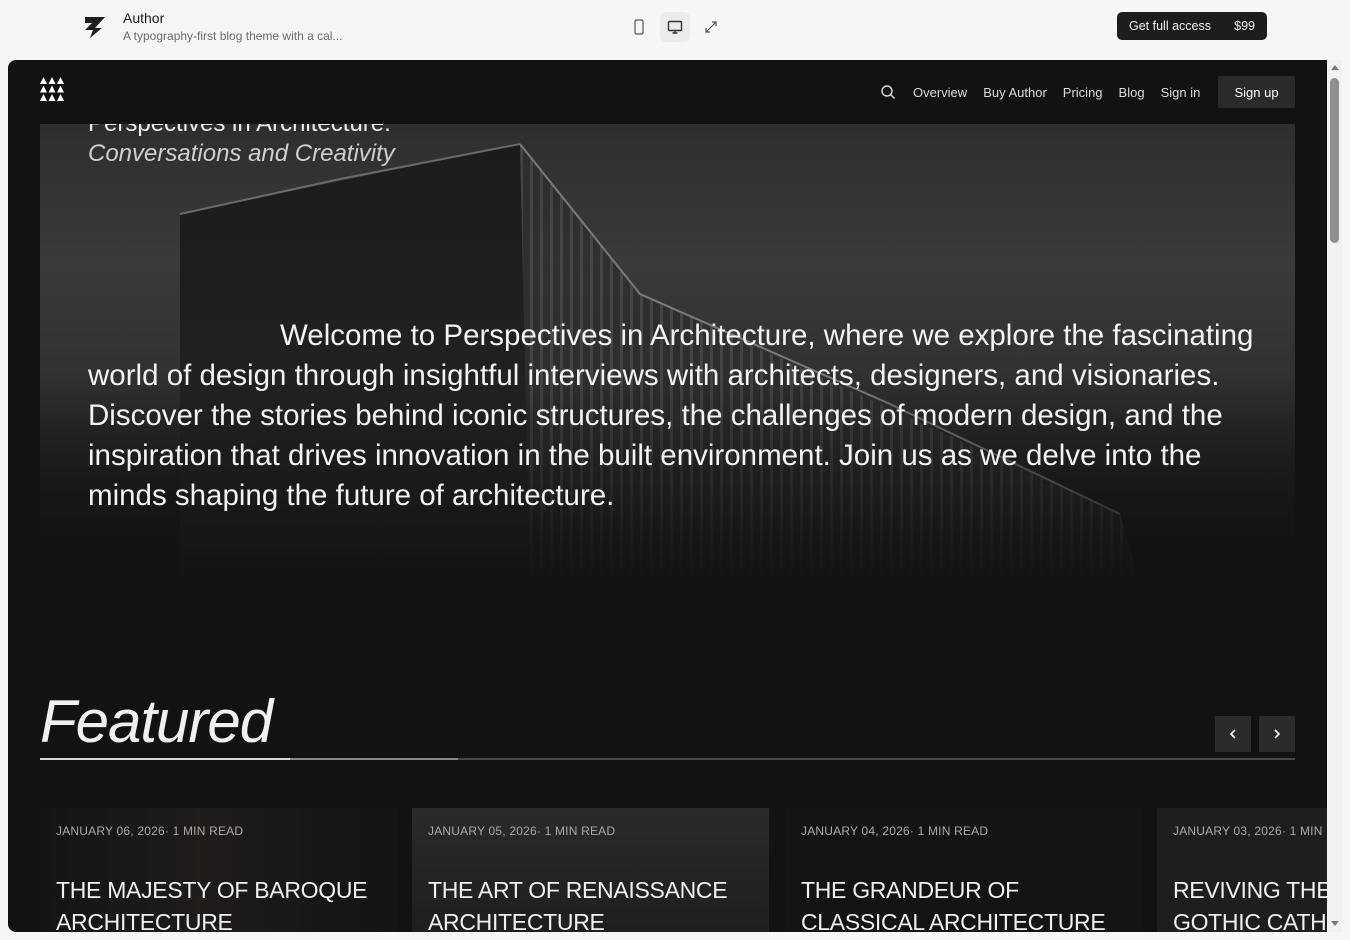 This screenshot has width=1350, height=940. I want to click on author-logo-icon, so click(95, 27).